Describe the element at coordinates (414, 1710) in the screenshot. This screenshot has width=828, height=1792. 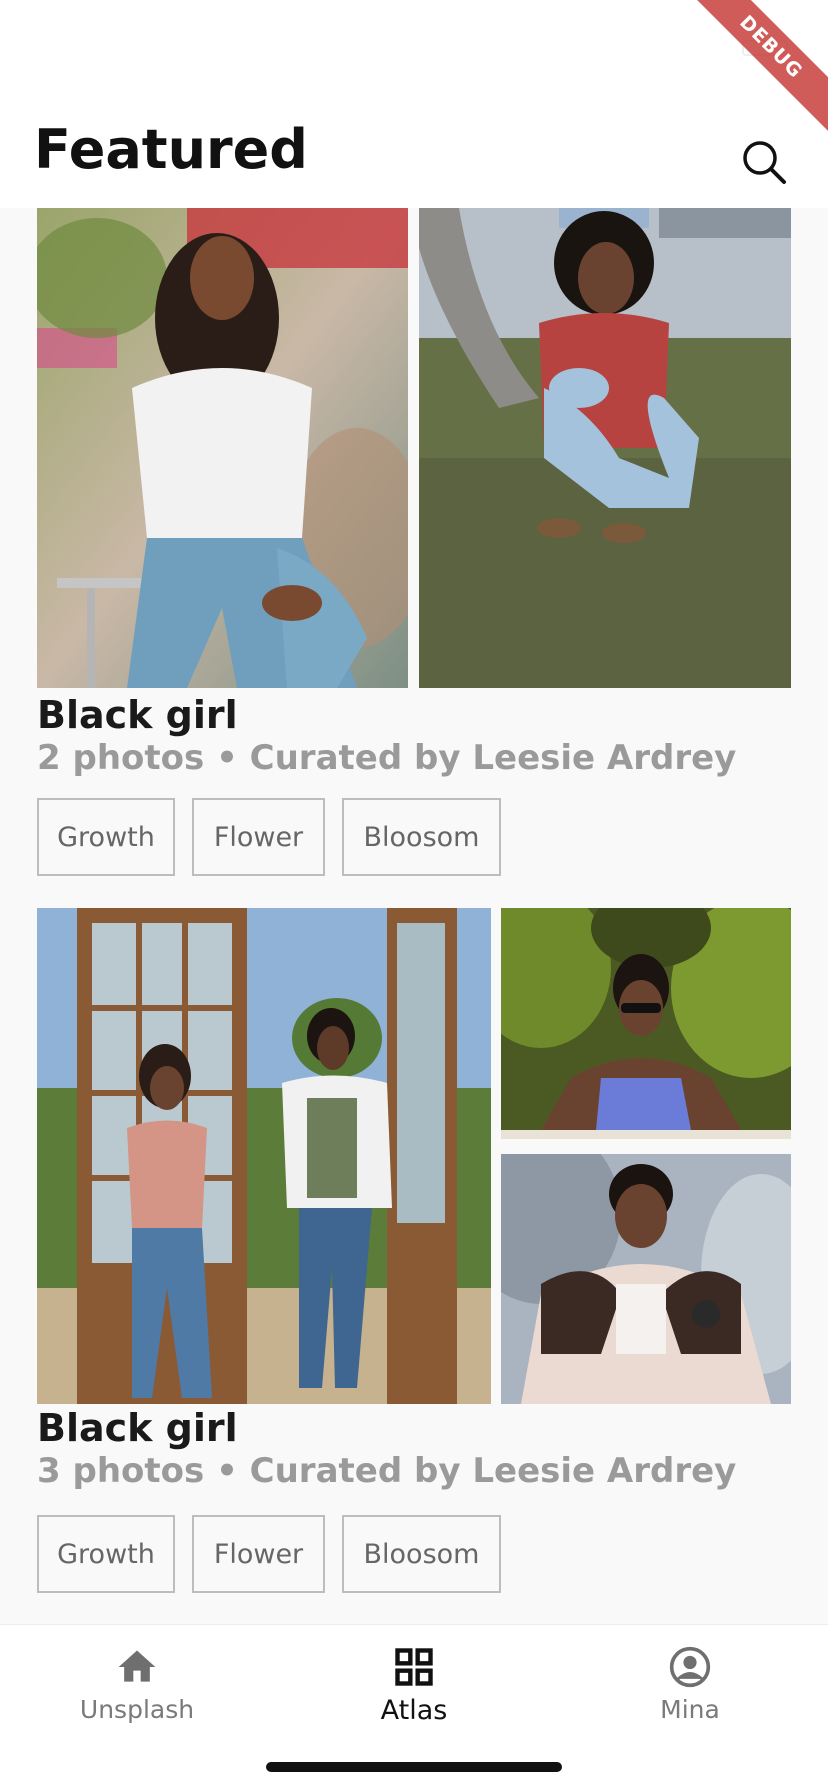
I see `nav-label: Atlas` at that location.